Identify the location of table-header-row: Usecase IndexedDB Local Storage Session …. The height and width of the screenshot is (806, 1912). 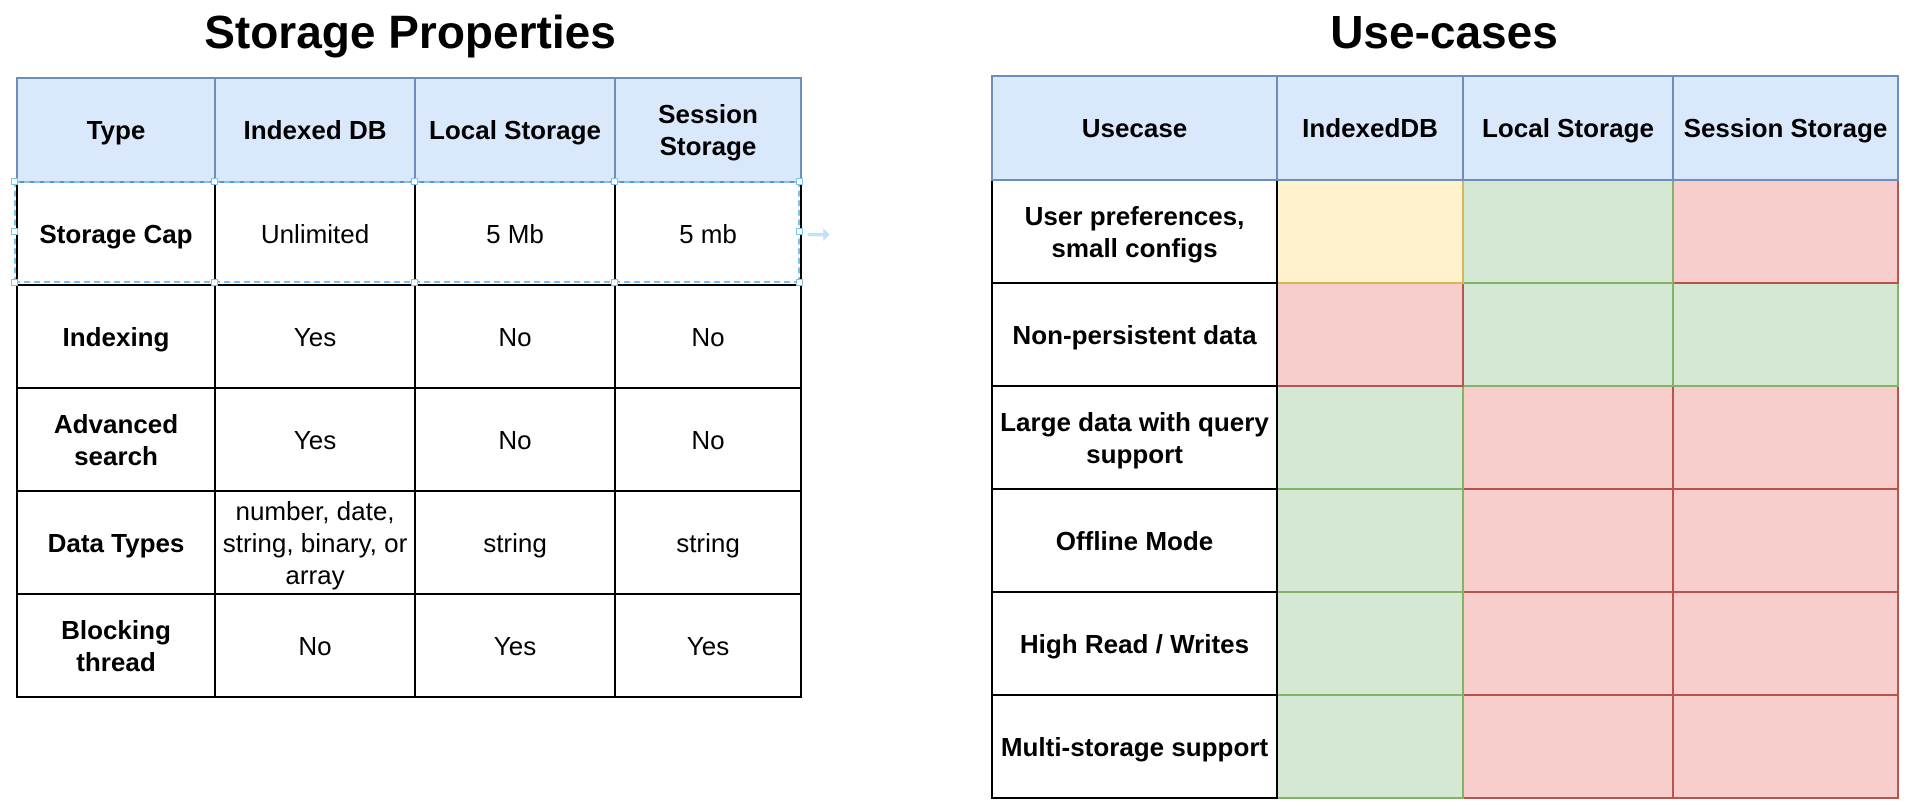
(1445, 128).